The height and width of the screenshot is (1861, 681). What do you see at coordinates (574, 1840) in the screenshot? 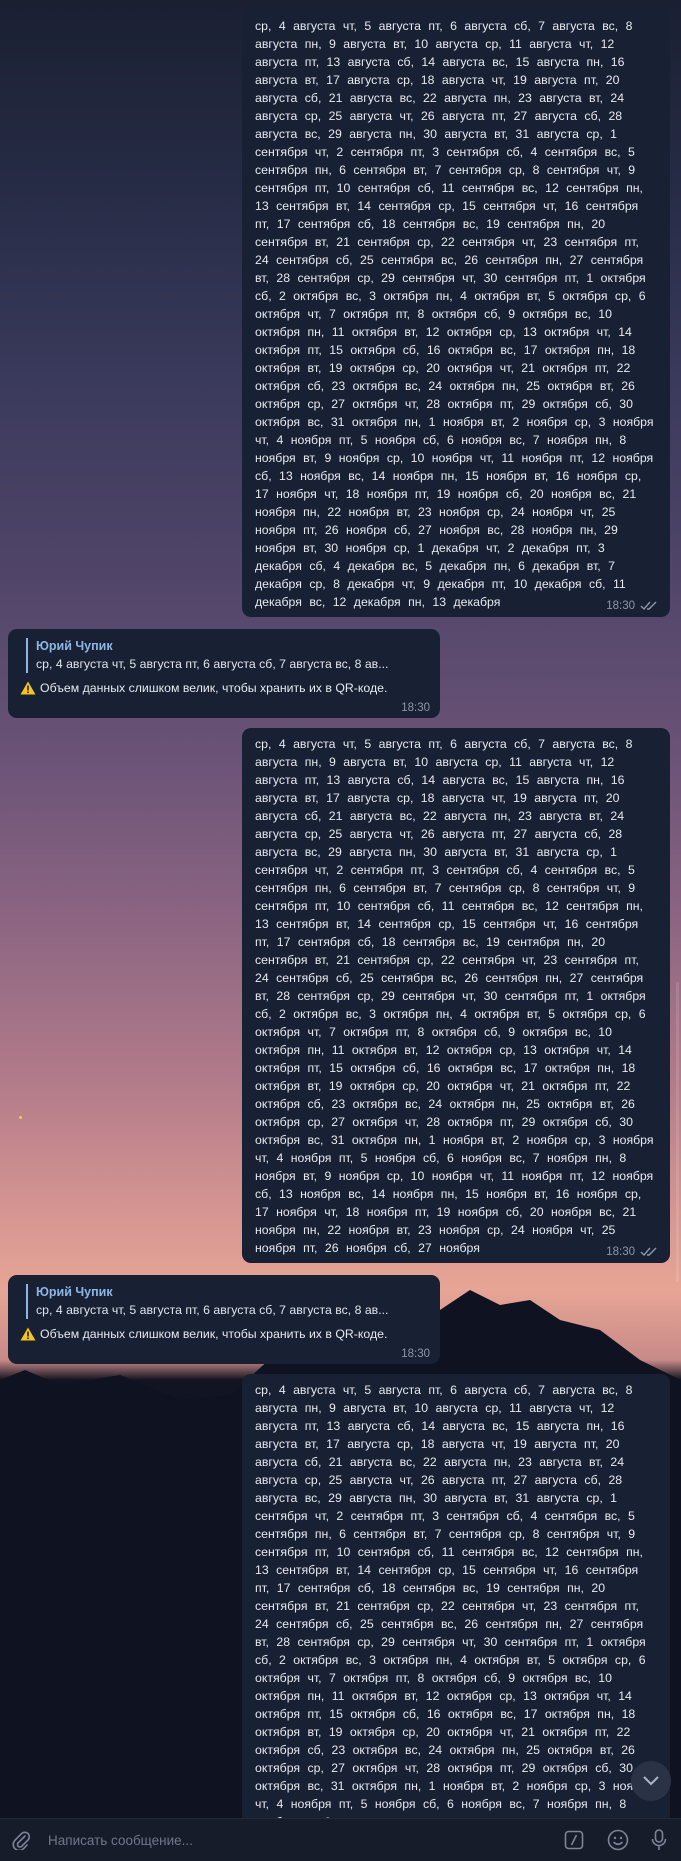
I see `bot-commands-icon` at bounding box center [574, 1840].